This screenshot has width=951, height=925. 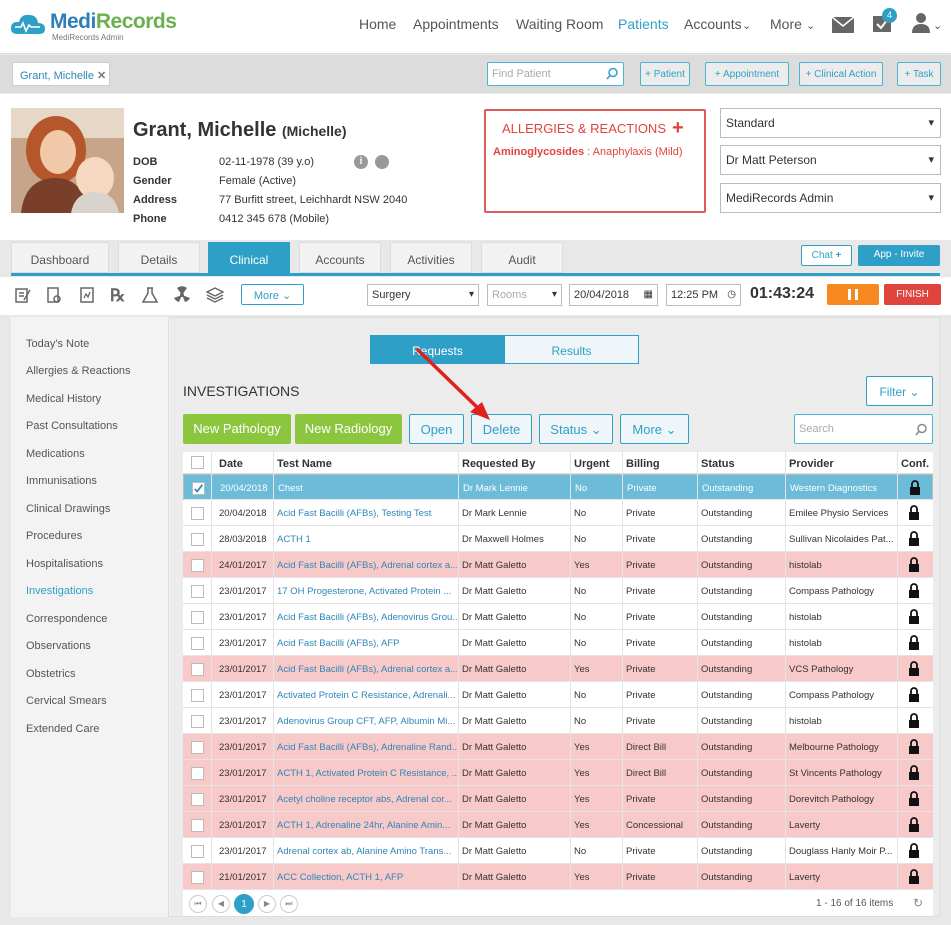 I want to click on nav-appointments: Appointments, so click(x=456, y=24).